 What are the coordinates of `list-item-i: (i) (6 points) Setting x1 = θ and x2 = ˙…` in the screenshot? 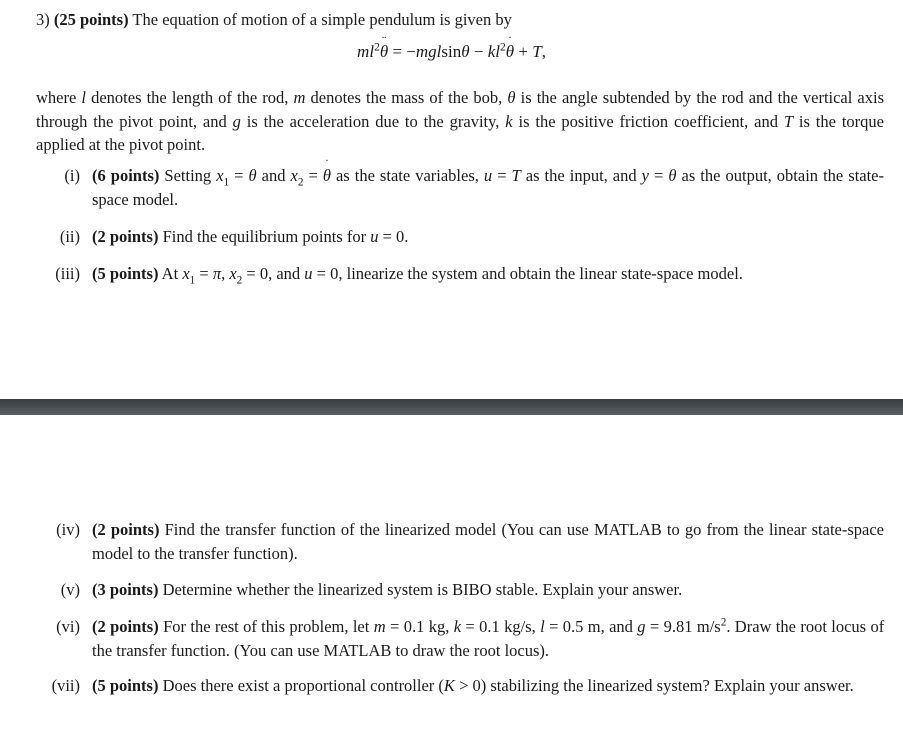 It's located at (460, 183).